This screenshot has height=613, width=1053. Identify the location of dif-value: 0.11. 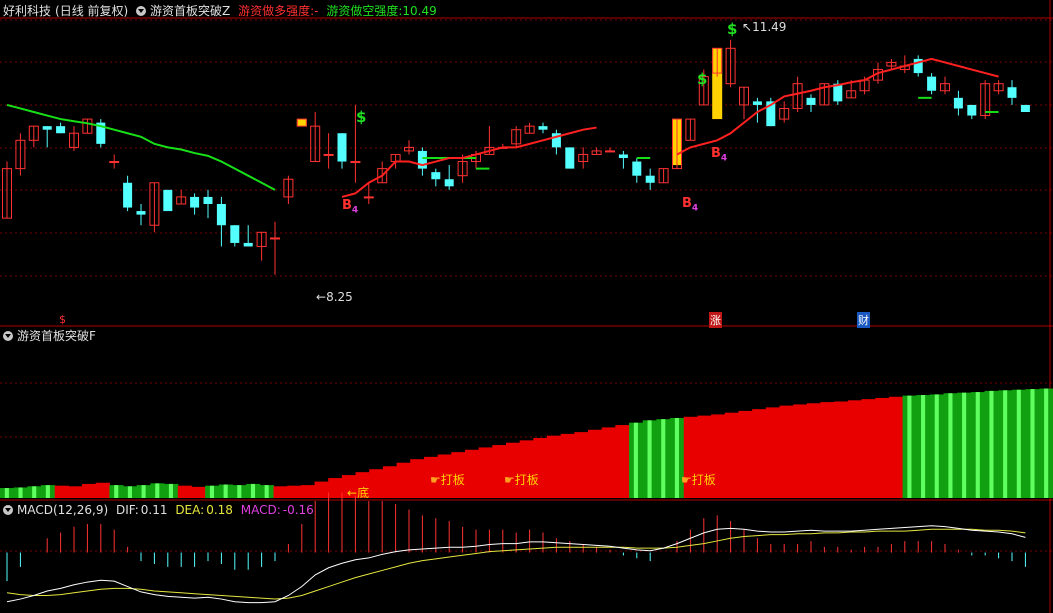
(154, 510).